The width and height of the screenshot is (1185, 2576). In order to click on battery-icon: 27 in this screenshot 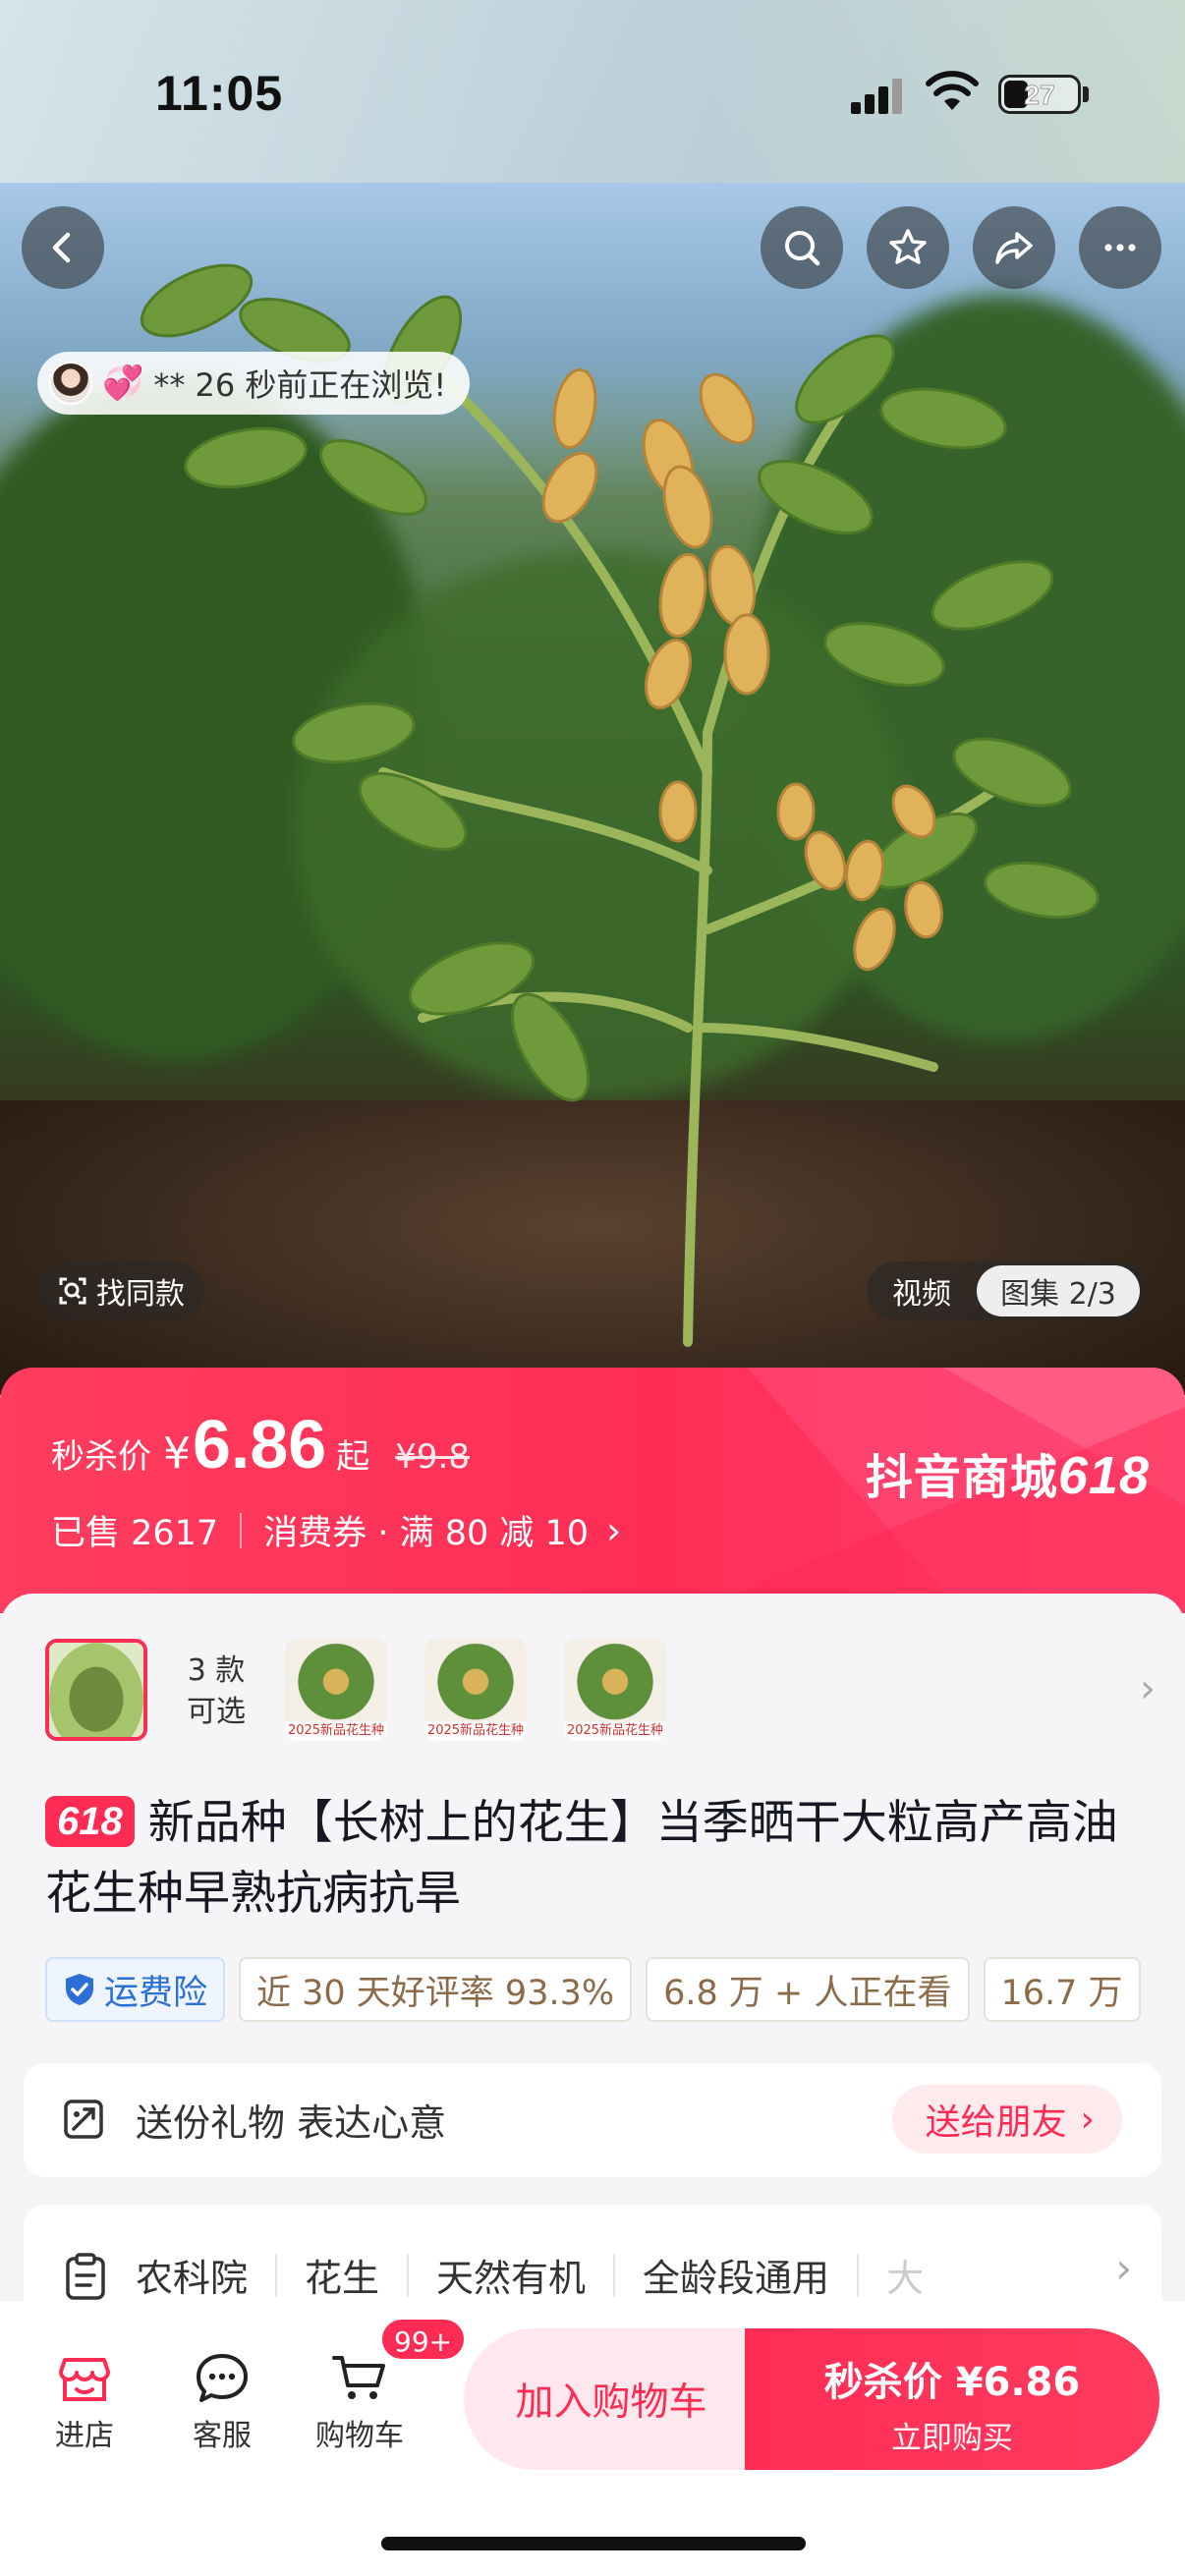, I will do `click(1040, 94)`.